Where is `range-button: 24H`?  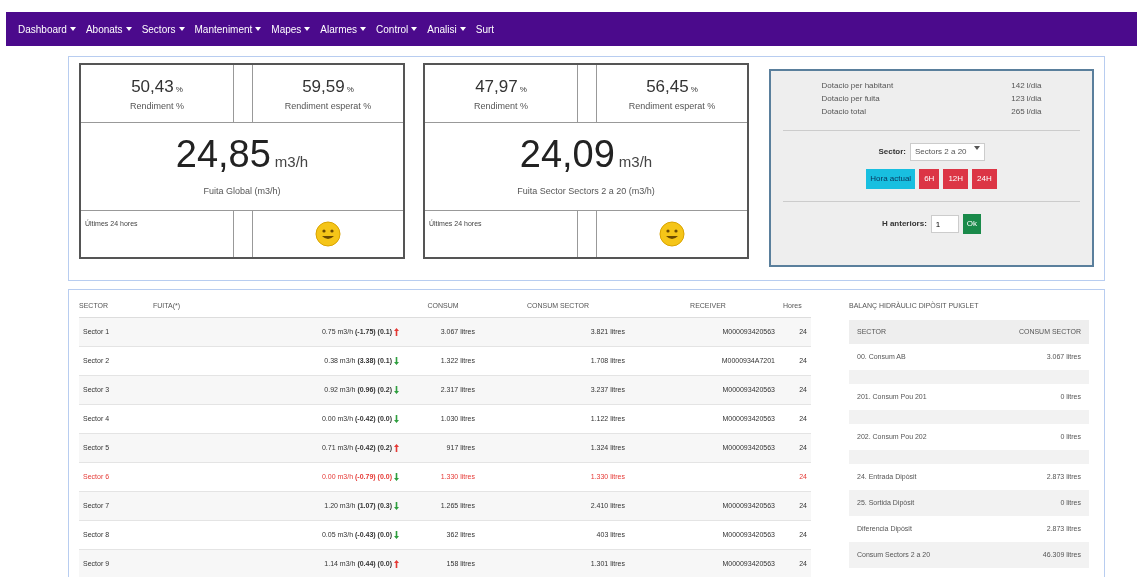 range-button: 24H is located at coordinates (984, 179).